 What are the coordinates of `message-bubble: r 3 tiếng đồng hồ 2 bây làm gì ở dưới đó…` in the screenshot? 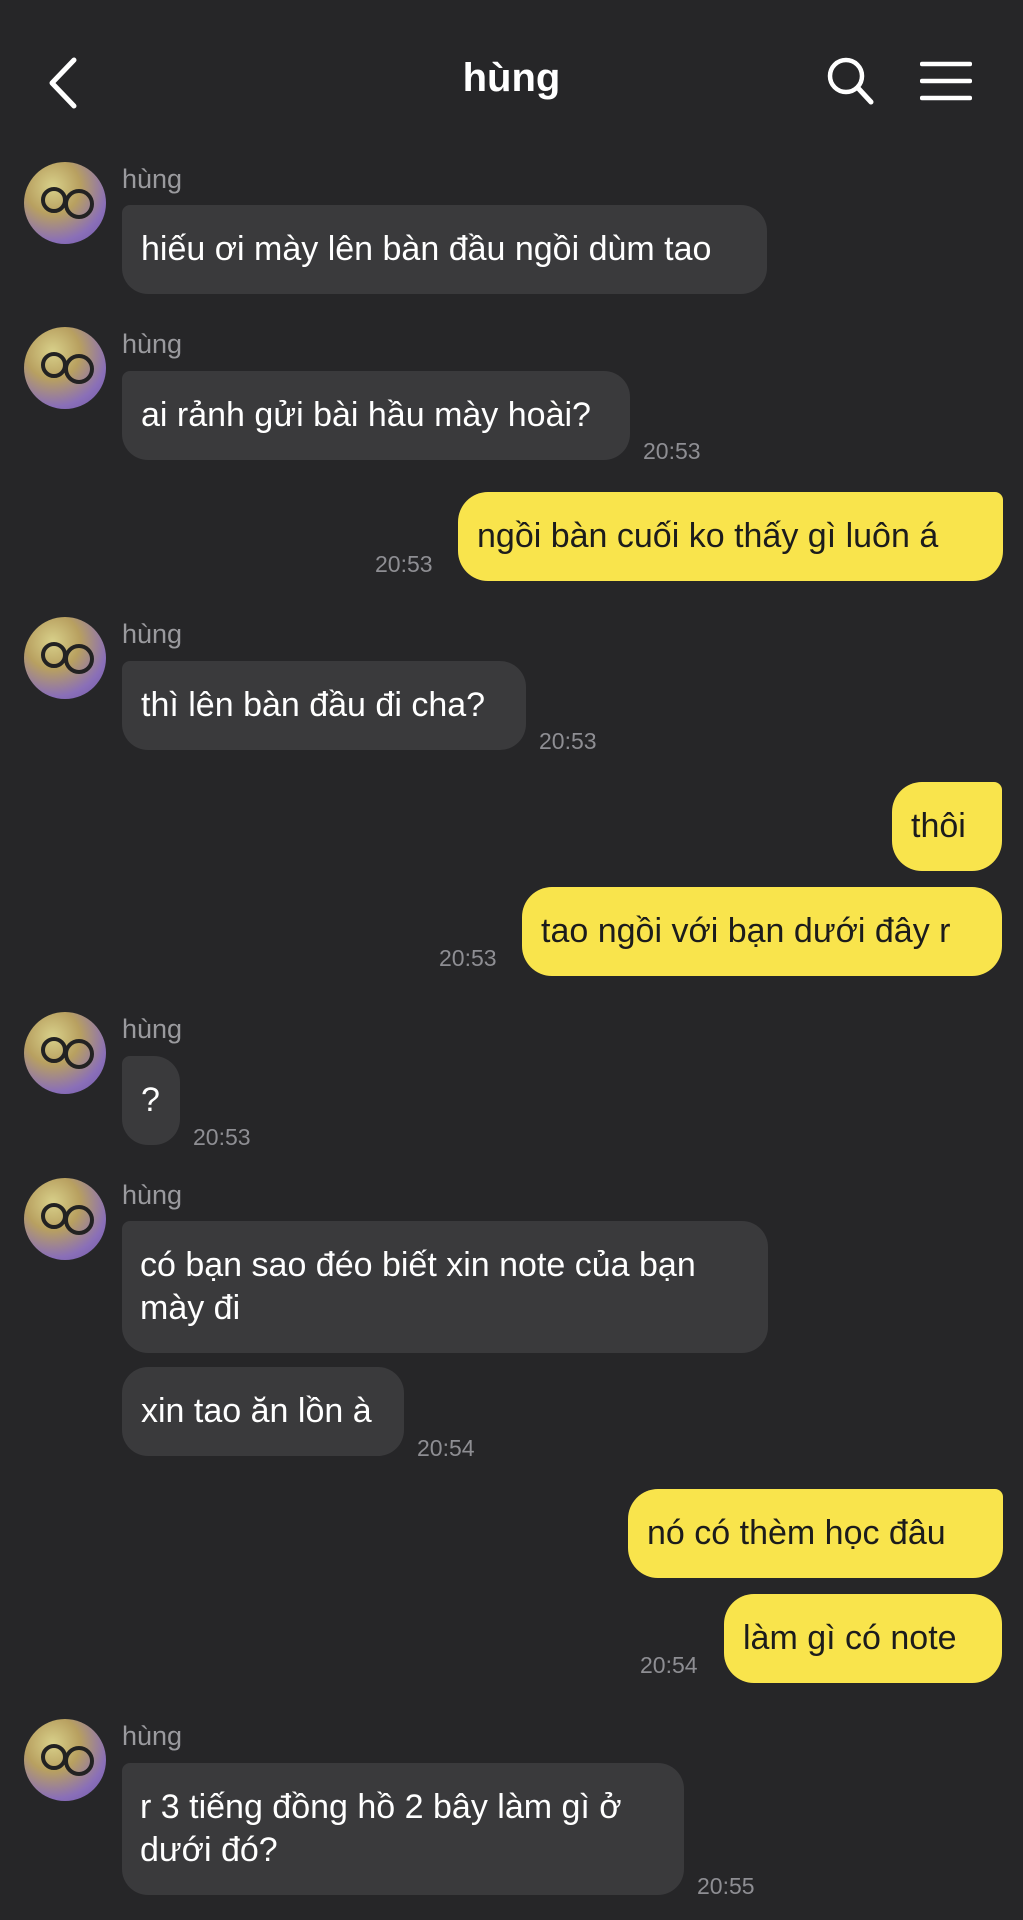 It's located at (403, 1829).